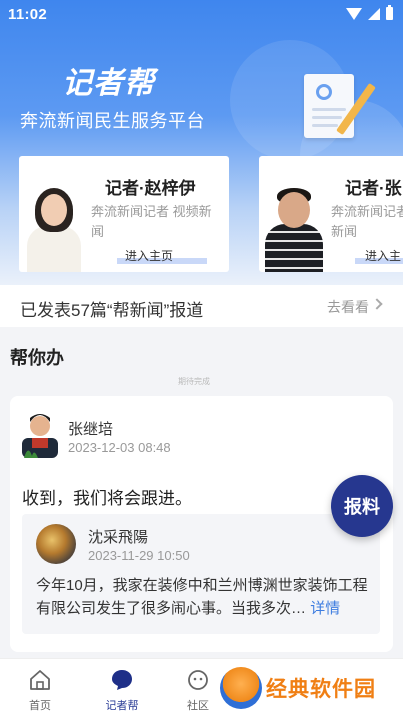 The image size is (403, 716). What do you see at coordinates (194, 381) in the screenshot?
I see `section-tiny-label: 期待完成` at bounding box center [194, 381].